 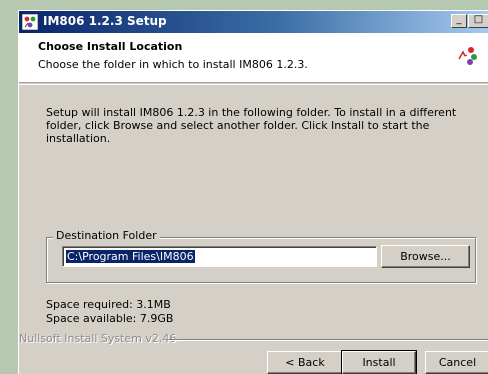 I want to click on title-bar: IM806 1.2.3 Setup _ □, so click(x=253, y=22).